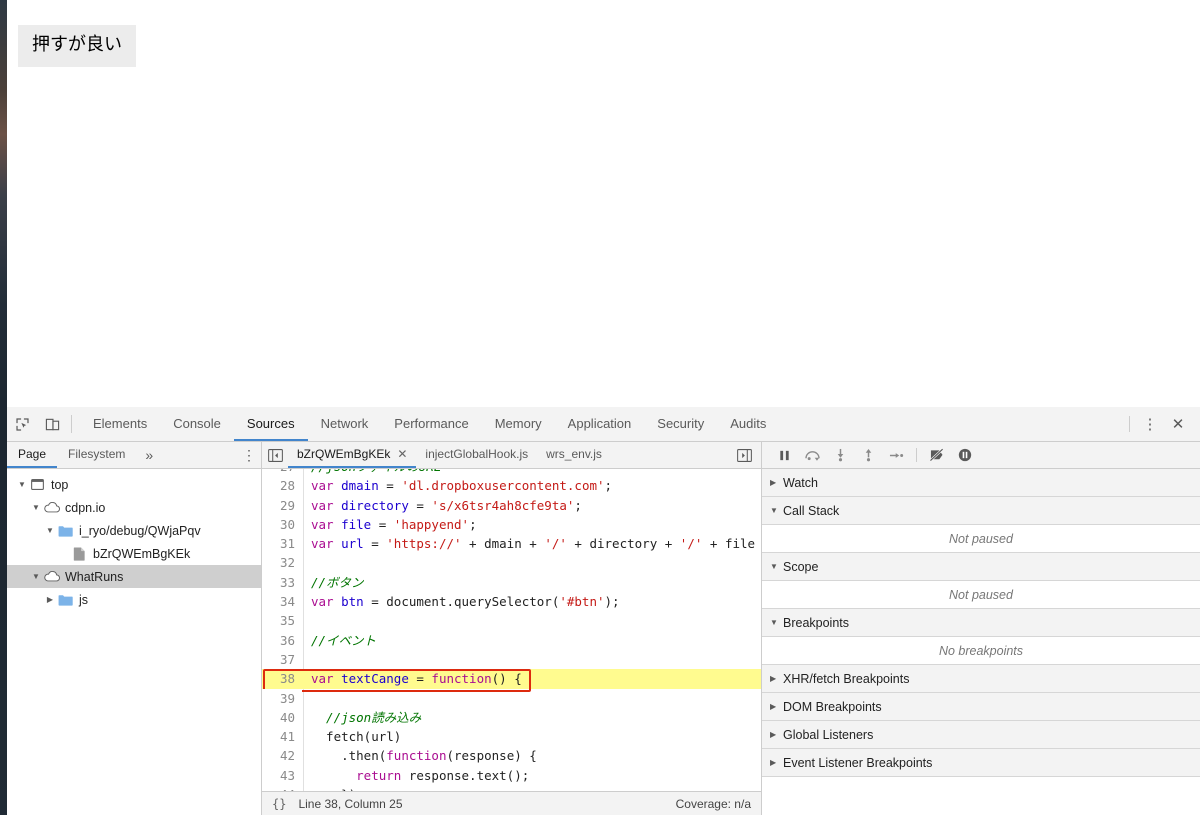  Describe the element at coordinates (197, 424) in the screenshot. I see `tab-console: Console` at that location.